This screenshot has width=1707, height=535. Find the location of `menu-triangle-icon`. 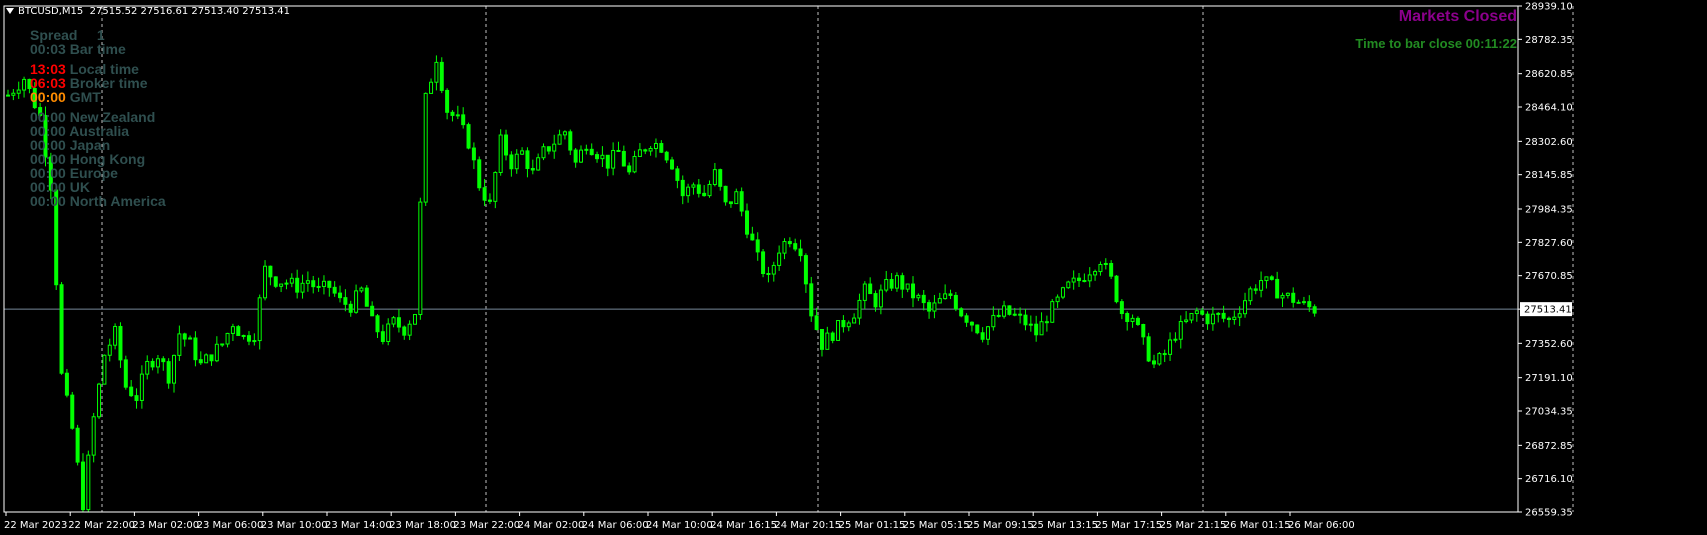

menu-triangle-icon is located at coordinates (10, 11).